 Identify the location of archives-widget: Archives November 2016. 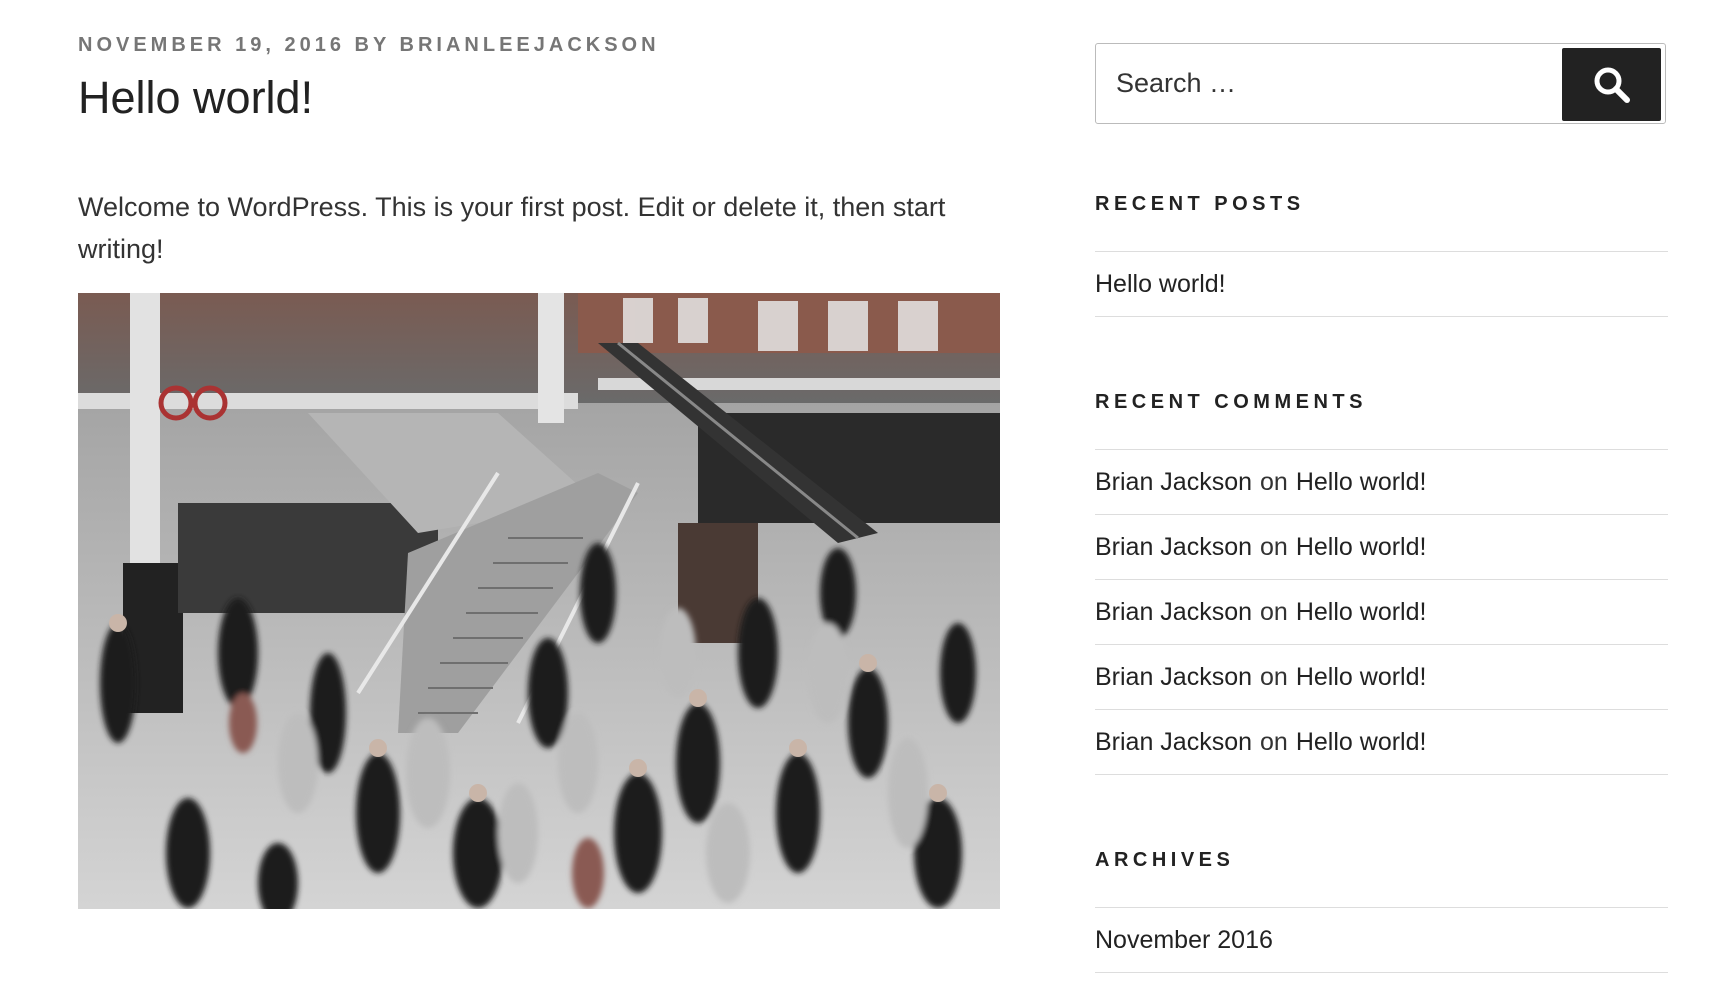
(1381, 909).